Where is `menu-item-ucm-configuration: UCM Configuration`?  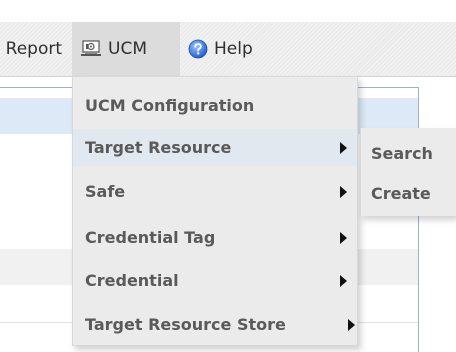
menu-item-ucm-configuration: UCM Configuration is located at coordinates (215, 105).